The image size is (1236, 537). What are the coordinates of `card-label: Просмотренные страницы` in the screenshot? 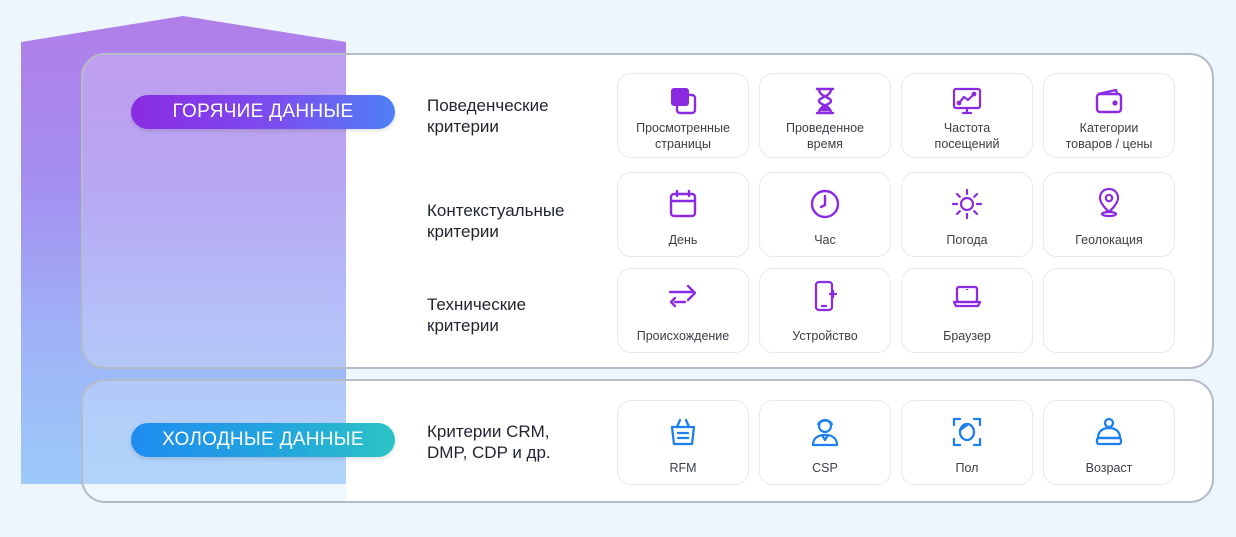 It's located at (683, 136).